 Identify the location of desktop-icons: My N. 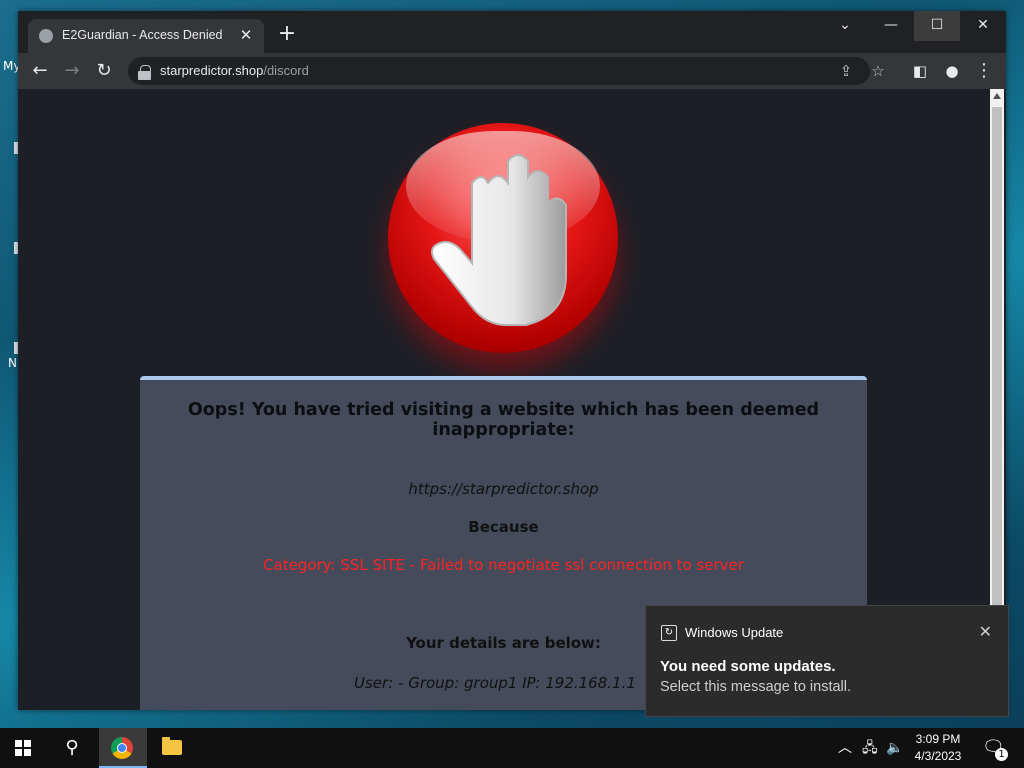
(10, 216).